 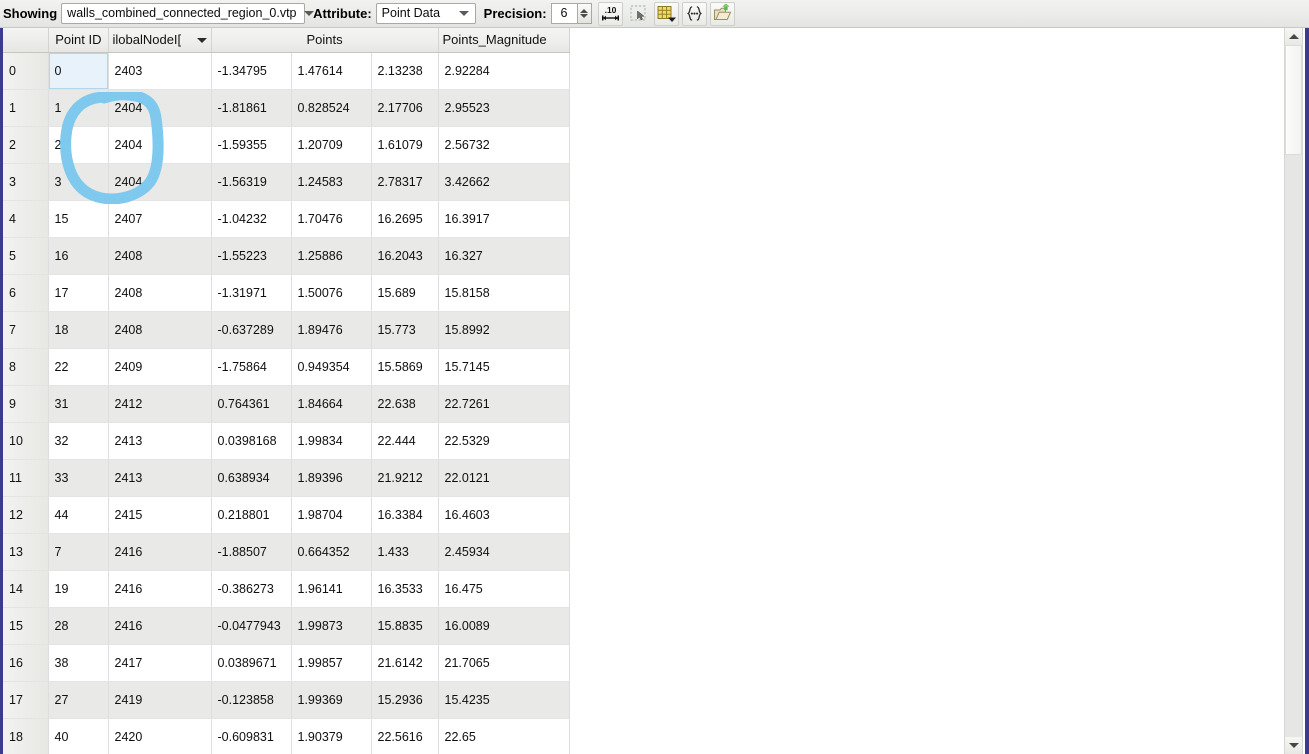 I want to click on global-node-id-cell: 2407, so click(x=160, y=219).